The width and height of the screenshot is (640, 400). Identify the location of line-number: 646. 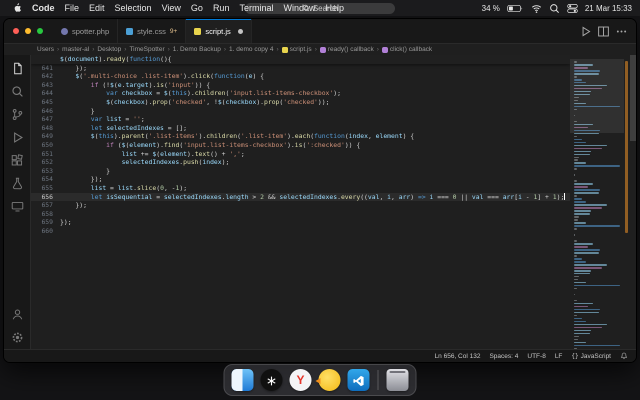
(47, 110).